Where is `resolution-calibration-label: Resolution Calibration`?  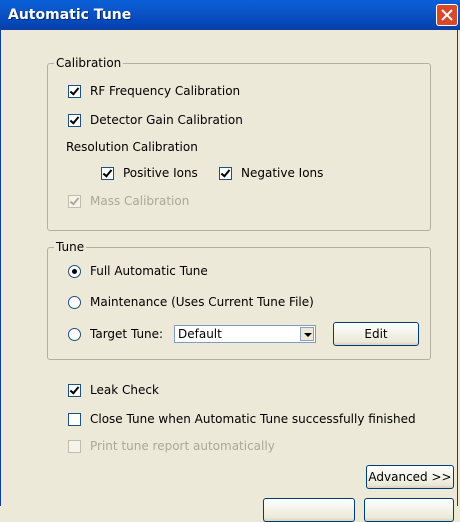 resolution-calibration-label: Resolution Calibration is located at coordinates (132, 147).